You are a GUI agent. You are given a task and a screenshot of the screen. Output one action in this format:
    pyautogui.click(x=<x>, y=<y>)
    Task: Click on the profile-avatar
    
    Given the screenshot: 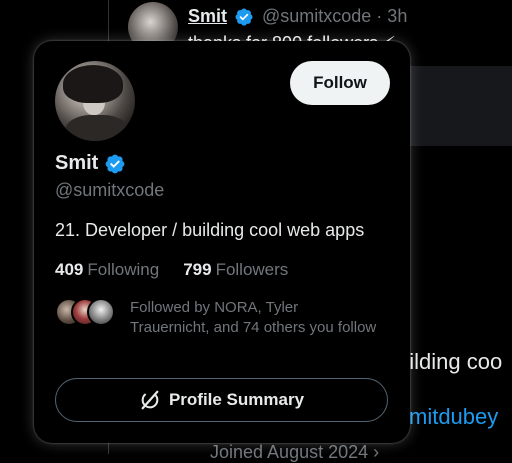 What is the action you would take?
    pyautogui.click(x=95, y=101)
    